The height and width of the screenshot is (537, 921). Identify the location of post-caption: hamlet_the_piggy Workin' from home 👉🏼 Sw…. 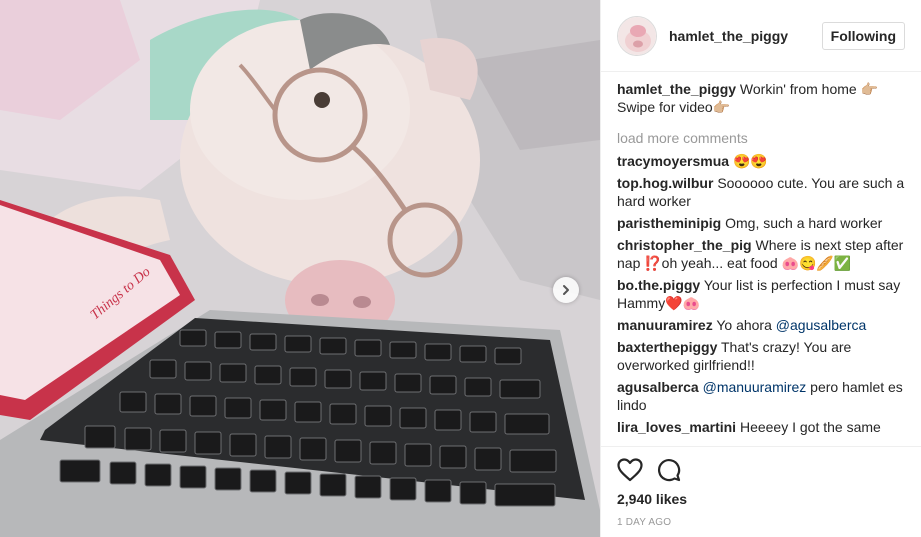
(761, 98).